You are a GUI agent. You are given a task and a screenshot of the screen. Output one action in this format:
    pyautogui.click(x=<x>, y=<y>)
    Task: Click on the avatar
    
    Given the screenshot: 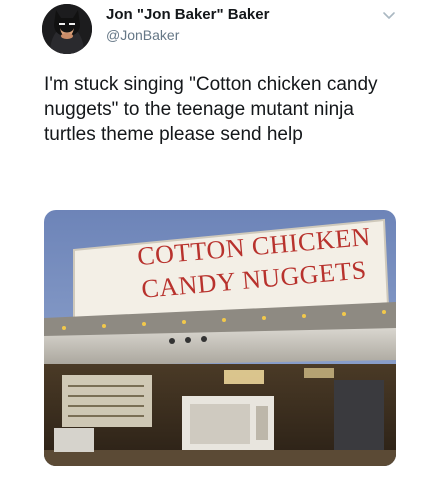 What is the action you would take?
    pyautogui.click(x=67, y=29)
    